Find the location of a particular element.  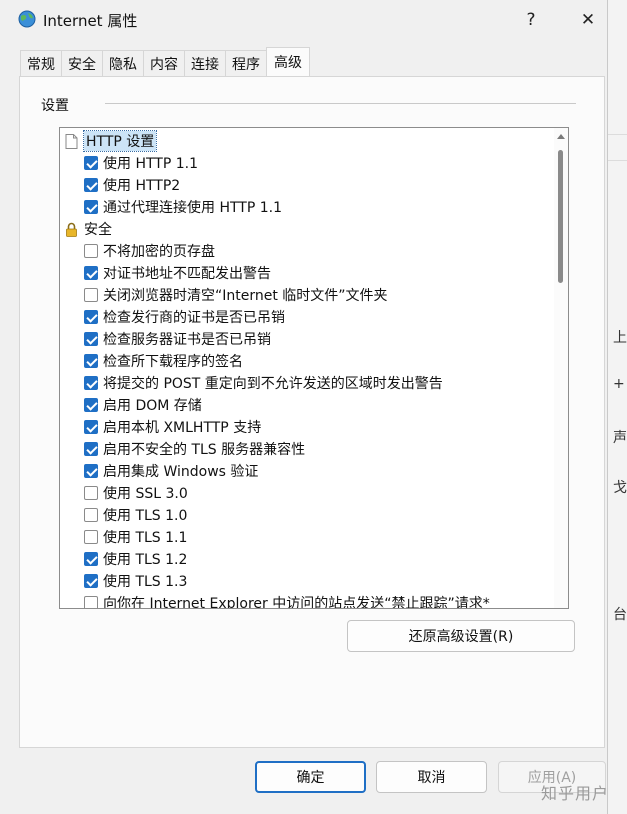

setting-option: 启用不安全的 TLS 服务器兼容性 is located at coordinates (194, 449).